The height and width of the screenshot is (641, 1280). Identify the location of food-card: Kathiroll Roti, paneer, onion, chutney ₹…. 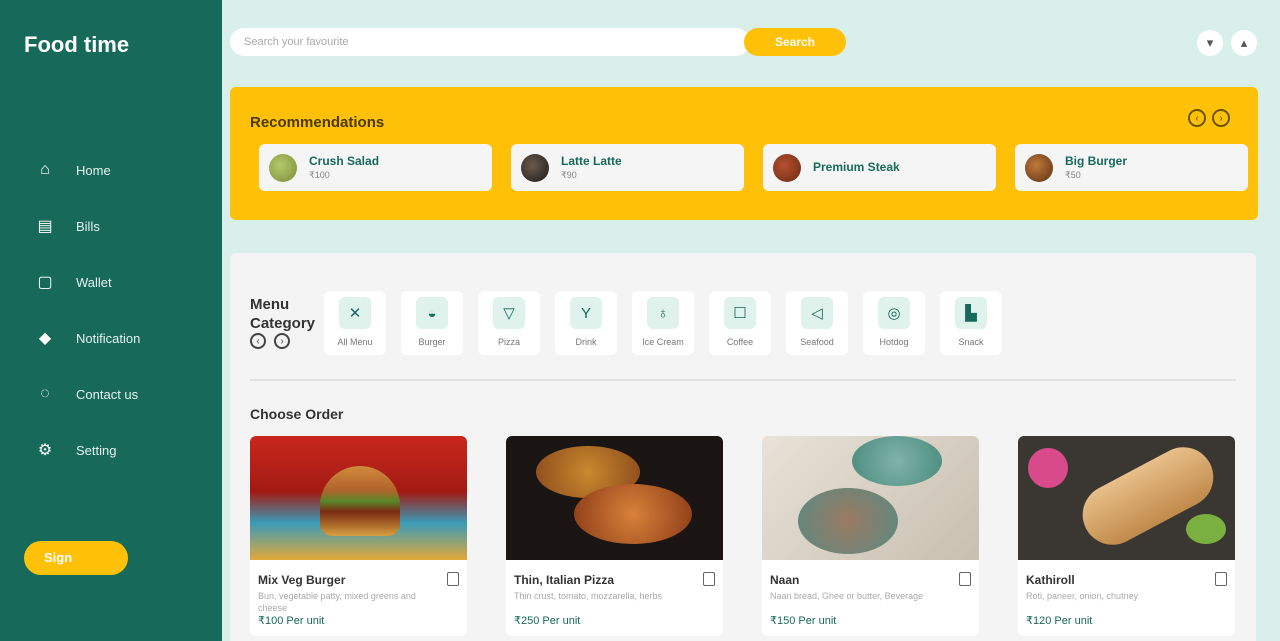
(1126, 536).